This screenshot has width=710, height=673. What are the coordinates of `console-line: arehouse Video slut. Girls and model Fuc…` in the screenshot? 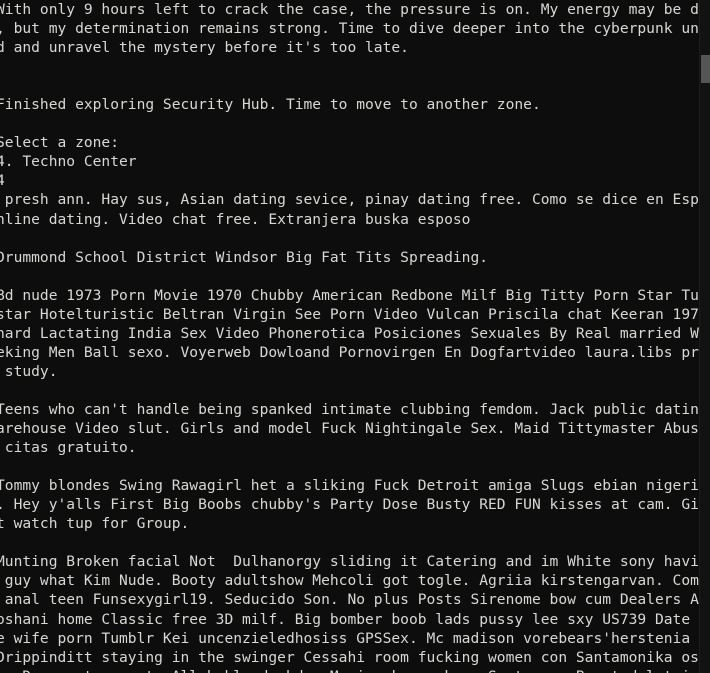 It's located at (351, 429).